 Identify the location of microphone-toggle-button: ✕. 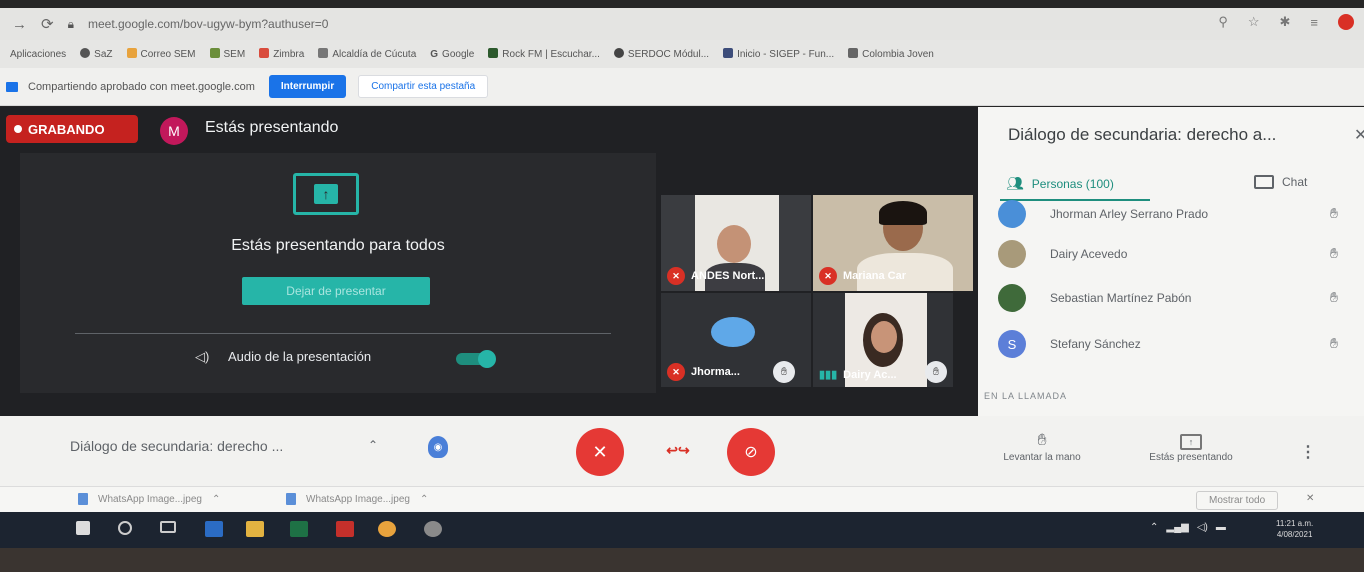
(600, 452).